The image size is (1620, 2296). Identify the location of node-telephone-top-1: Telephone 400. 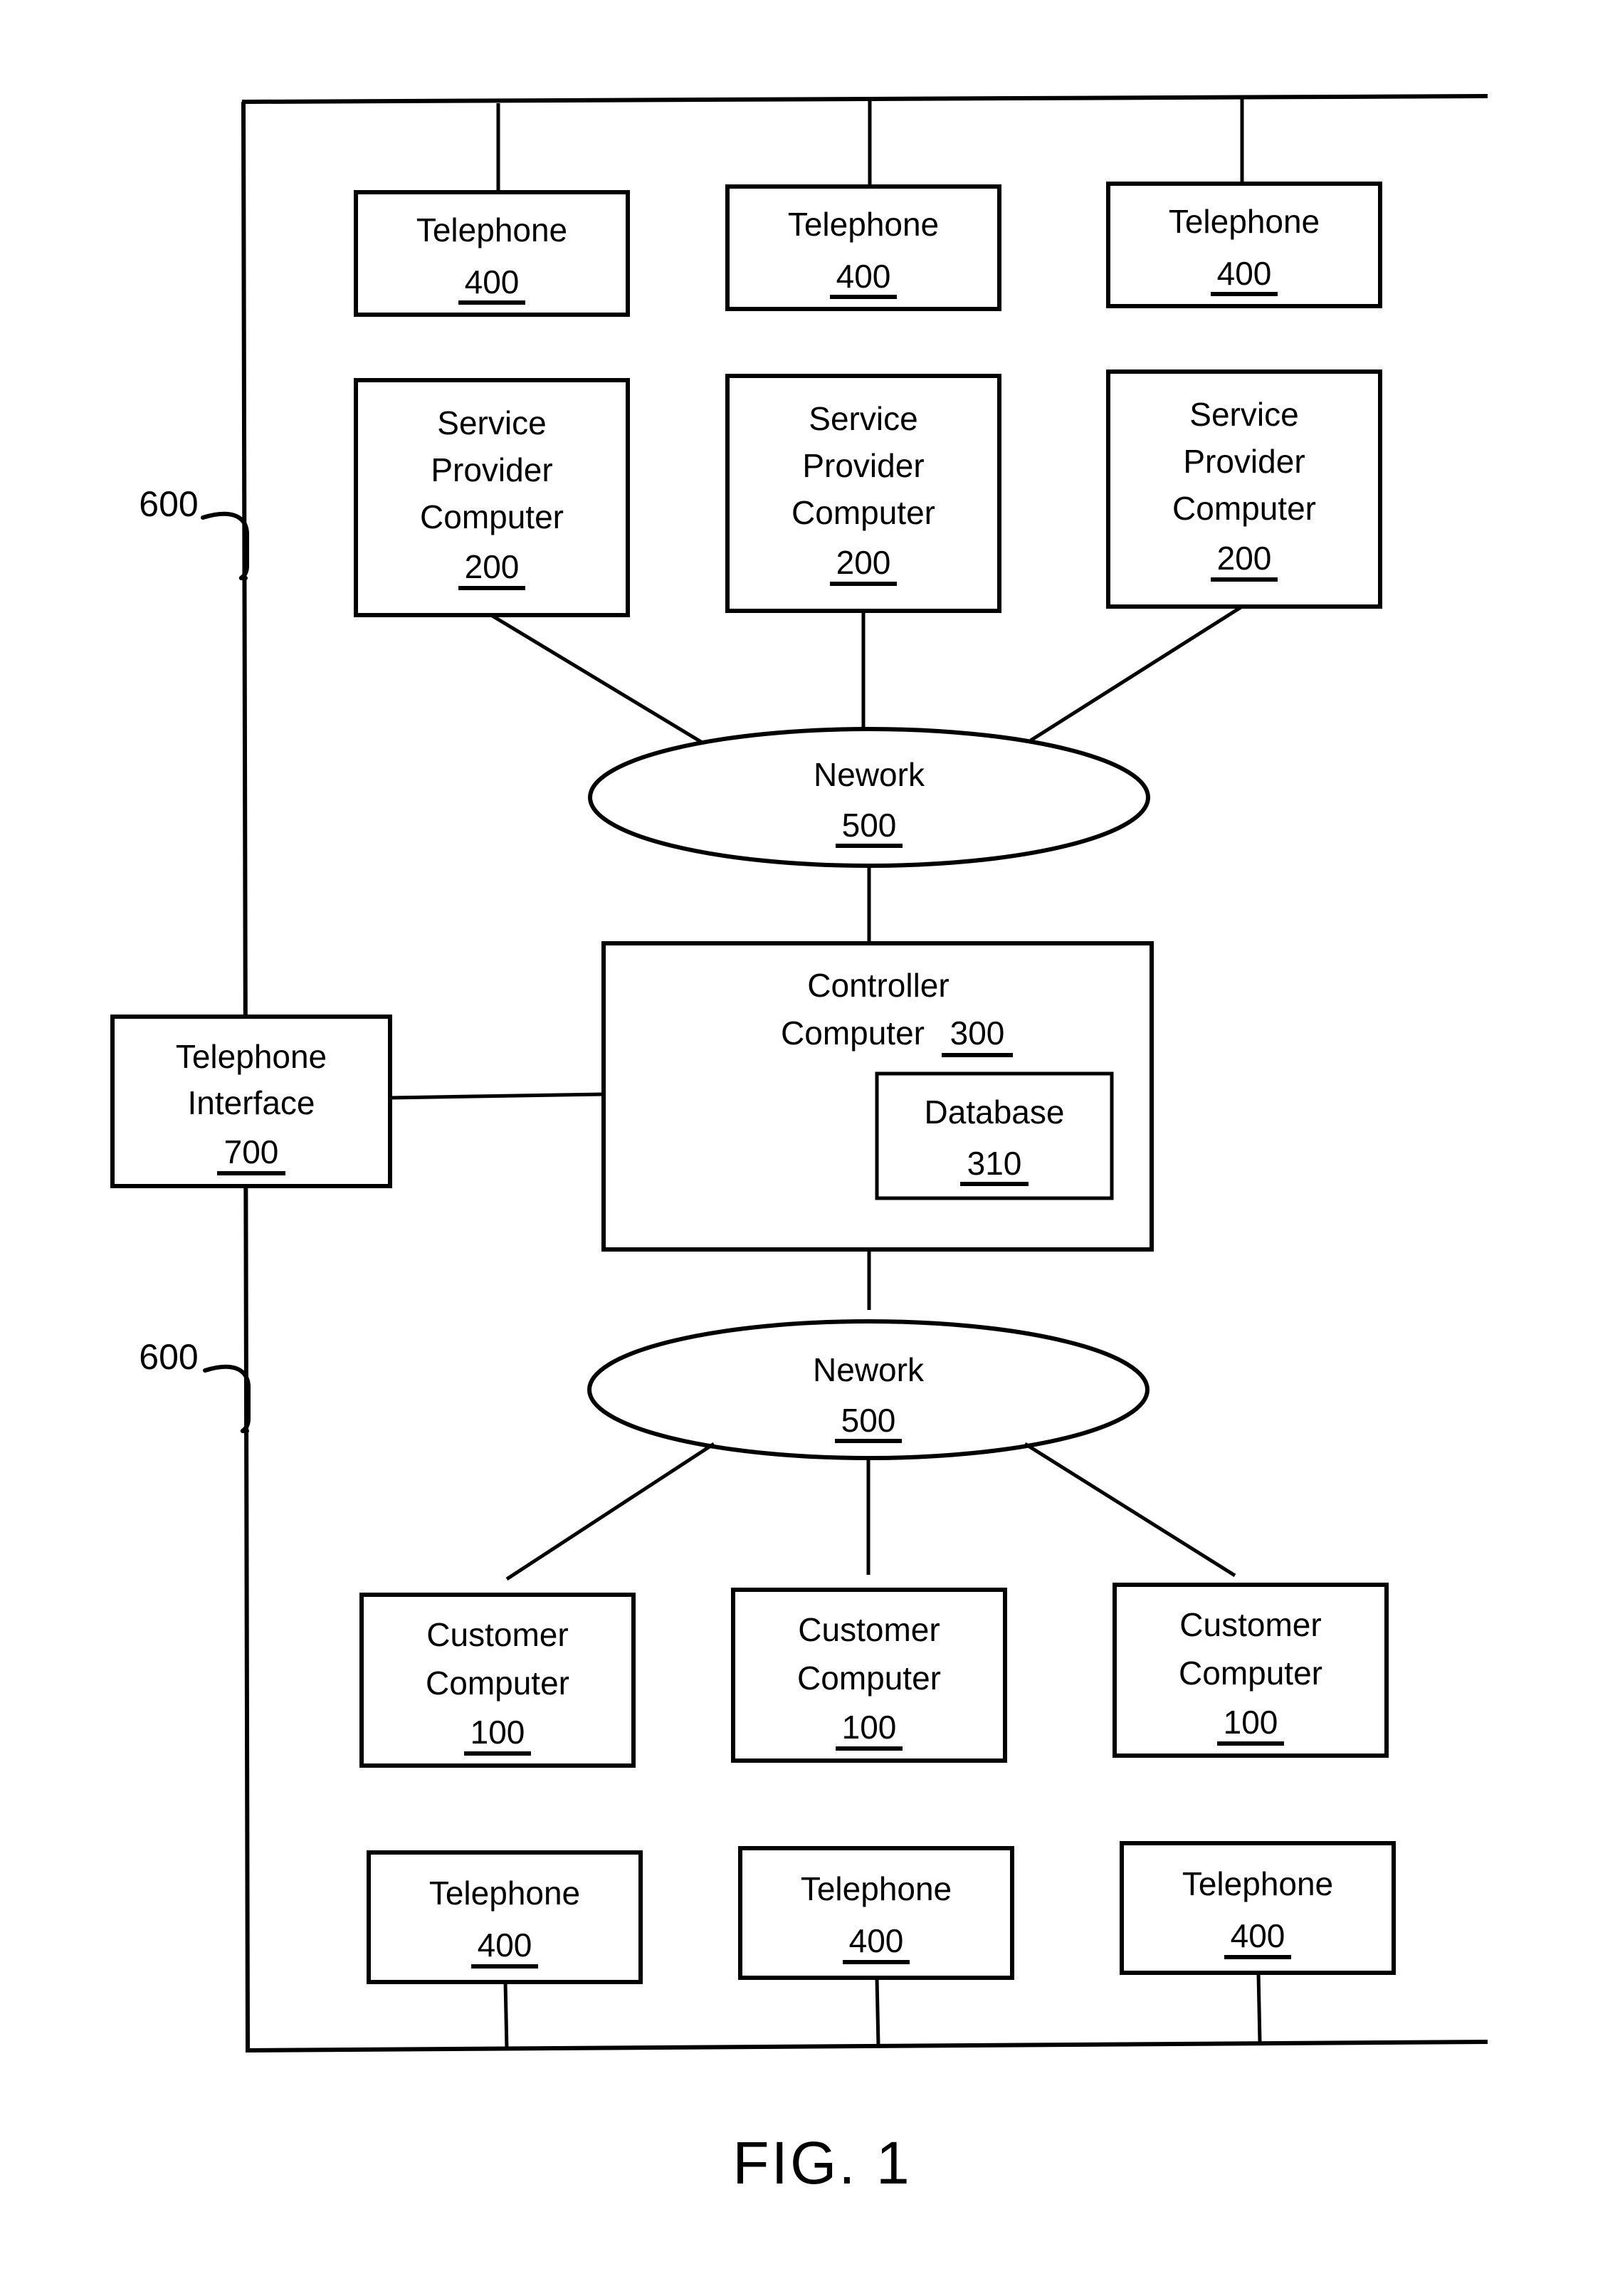
(492, 253).